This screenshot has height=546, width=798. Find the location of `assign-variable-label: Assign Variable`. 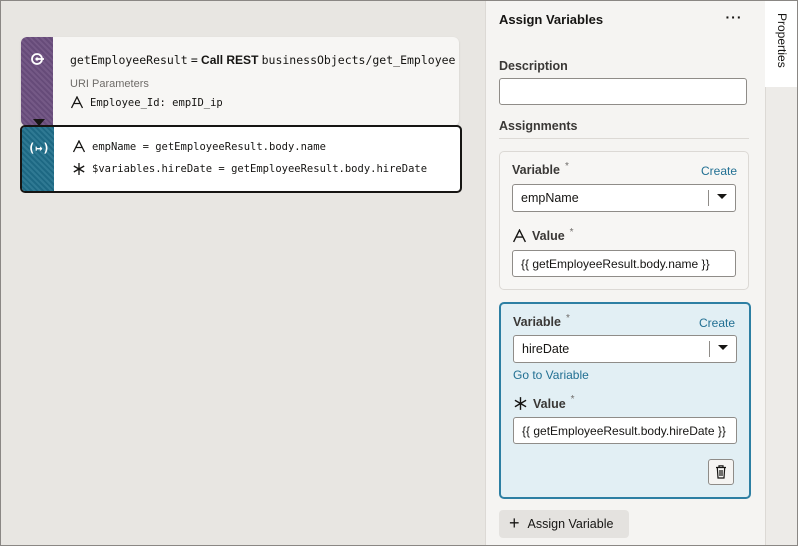

assign-variable-label: Assign Variable is located at coordinates (570, 524).